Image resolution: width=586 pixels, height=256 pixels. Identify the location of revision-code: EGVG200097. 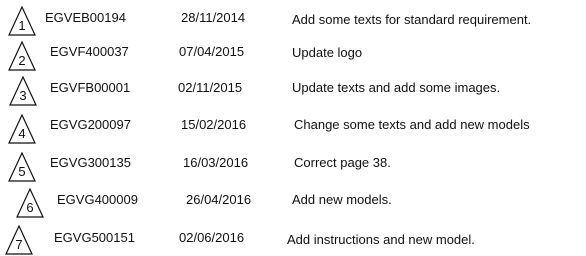
(90, 124).